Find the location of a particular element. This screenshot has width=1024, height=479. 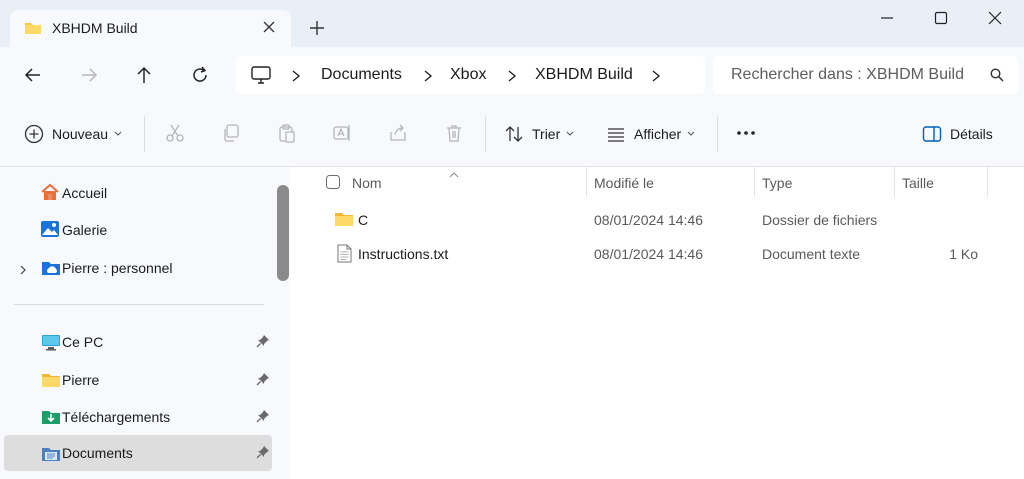

sidebar-item-this-pc: Ce PC is located at coordinates (138, 342).